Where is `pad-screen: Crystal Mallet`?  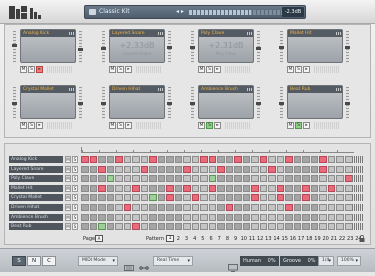 pad-screen: Crystal Mallet is located at coordinates (48, 102).